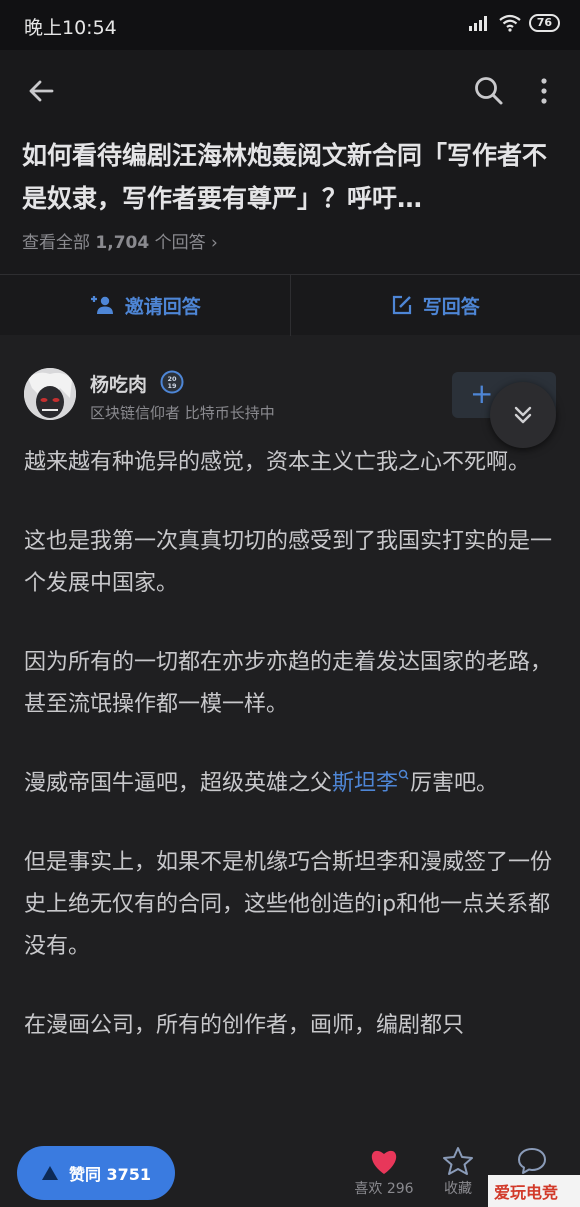  What do you see at coordinates (290, 1168) in the screenshot?
I see `bottom-action-bar: 赞同 3751 喜欢 296 收藏 爱玩电竞` at bounding box center [290, 1168].